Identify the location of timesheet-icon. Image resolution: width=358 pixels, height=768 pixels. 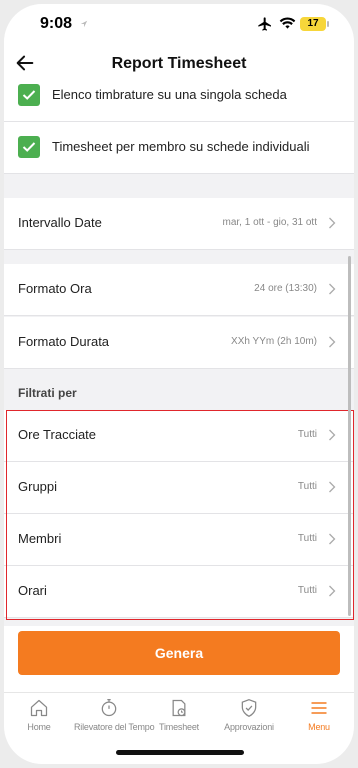
(179, 708).